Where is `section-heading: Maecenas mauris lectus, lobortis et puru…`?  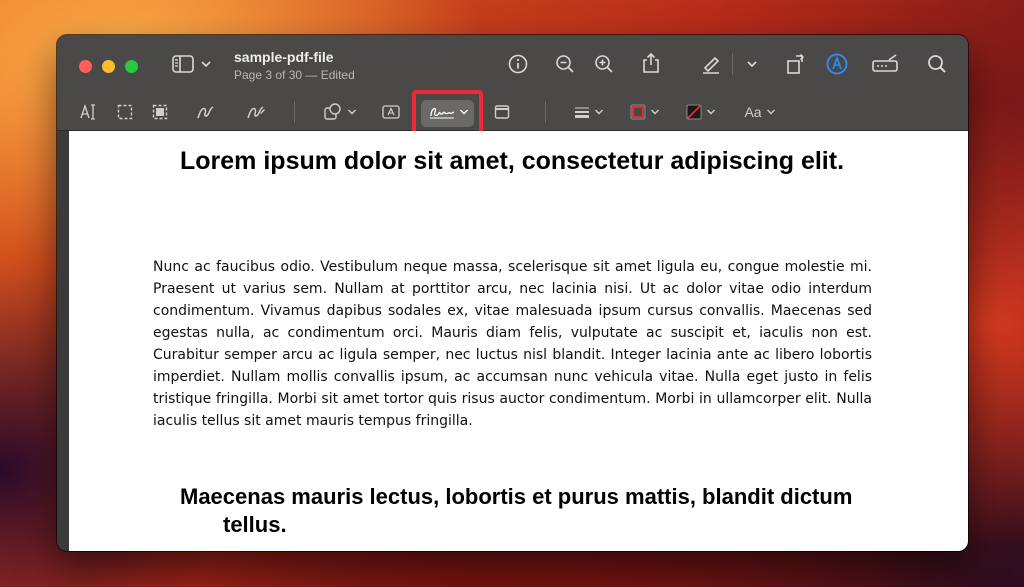 section-heading: Maecenas mauris lectus, lobortis et puru… is located at coordinates (516, 510).